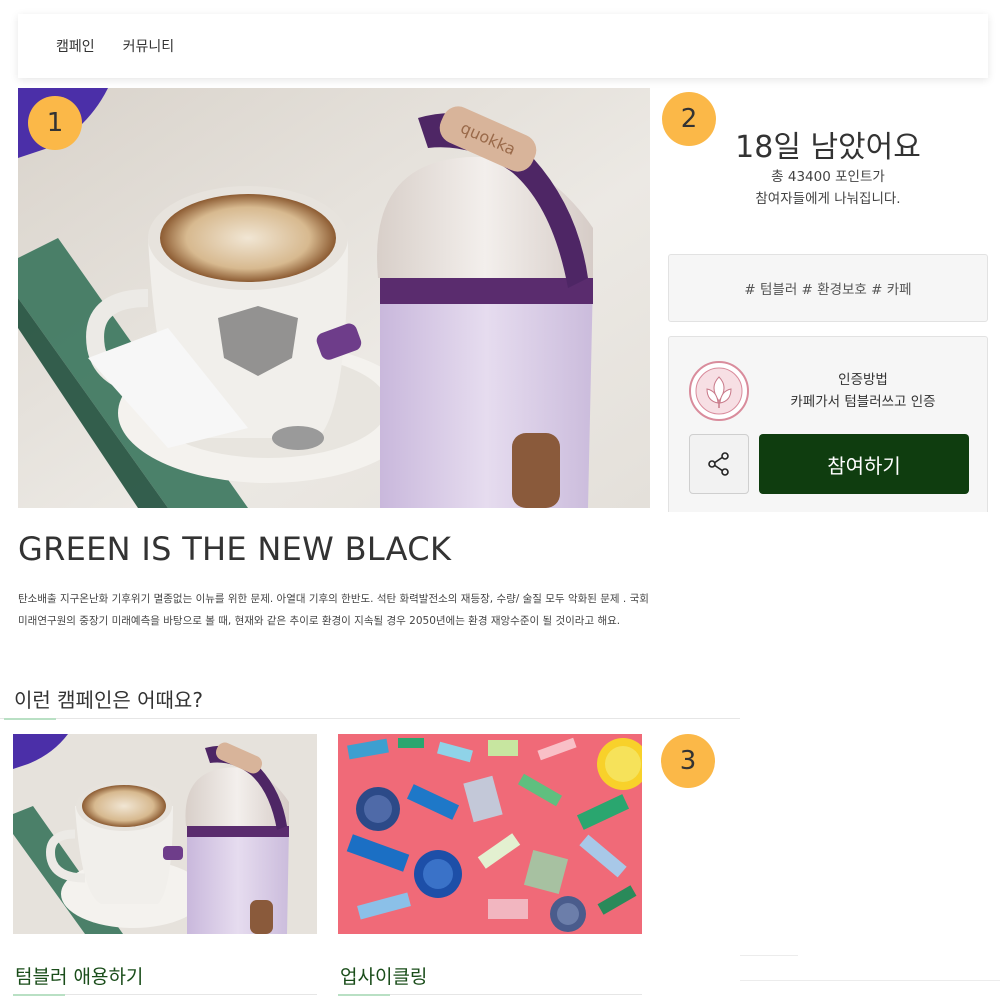  I want to click on section-divider, so click(370, 718).